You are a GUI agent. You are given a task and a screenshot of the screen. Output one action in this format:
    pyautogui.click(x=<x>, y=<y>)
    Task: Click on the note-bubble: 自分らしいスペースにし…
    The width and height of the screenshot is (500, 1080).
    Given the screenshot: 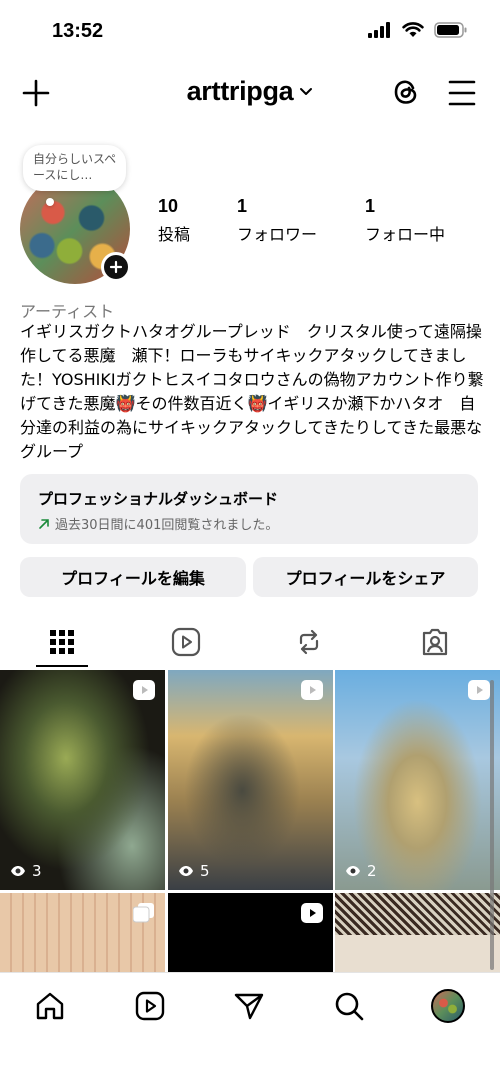 What is the action you would take?
    pyautogui.click(x=74, y=168)
    